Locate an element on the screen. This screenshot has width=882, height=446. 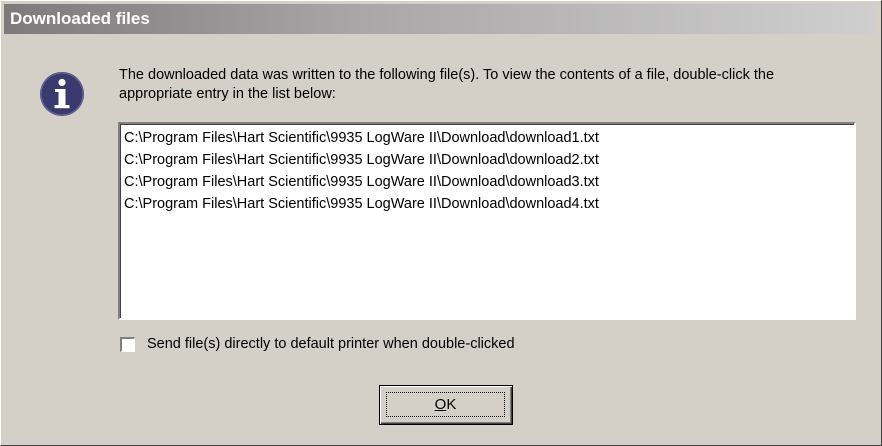
ok-mnemonic: O is located at coordinates (440, 404).